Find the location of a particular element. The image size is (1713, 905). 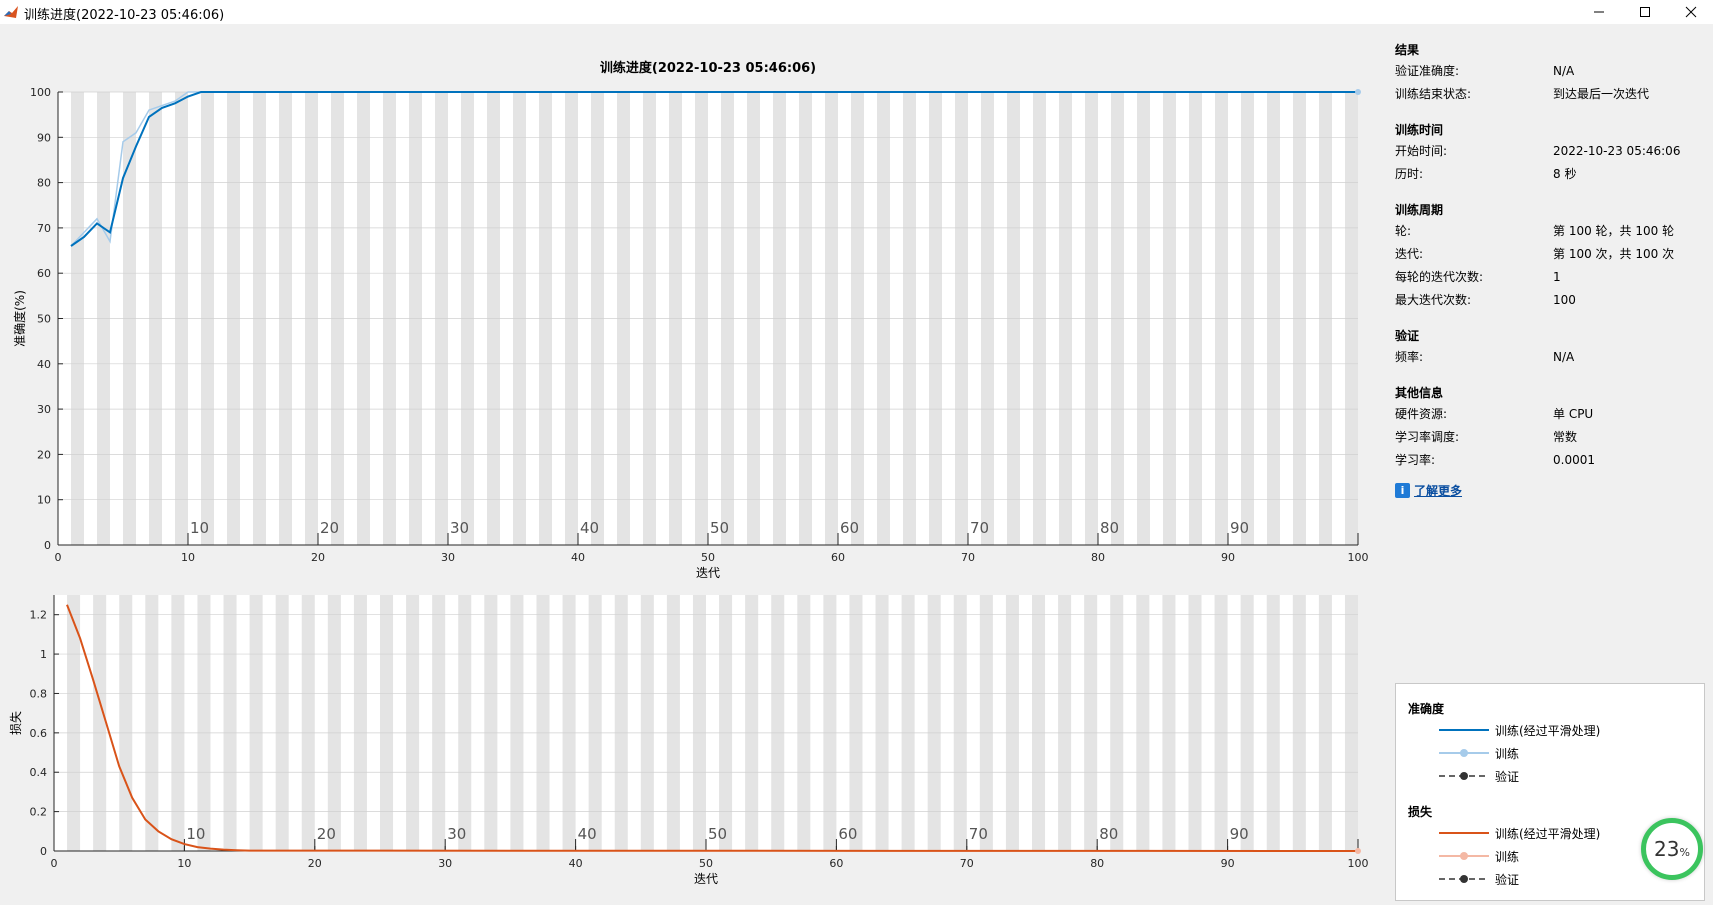

time-section-title: 训练时间 is located at coordinates (1419, 130).